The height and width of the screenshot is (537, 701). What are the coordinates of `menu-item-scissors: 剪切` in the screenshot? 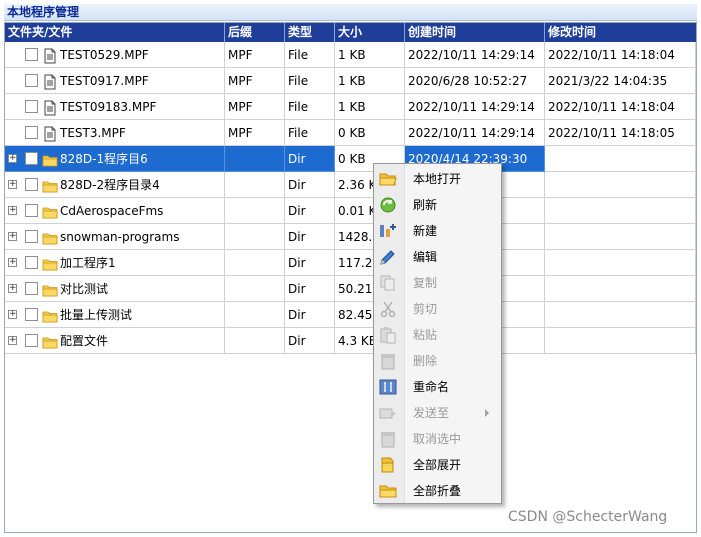 It's located at (437, 309).